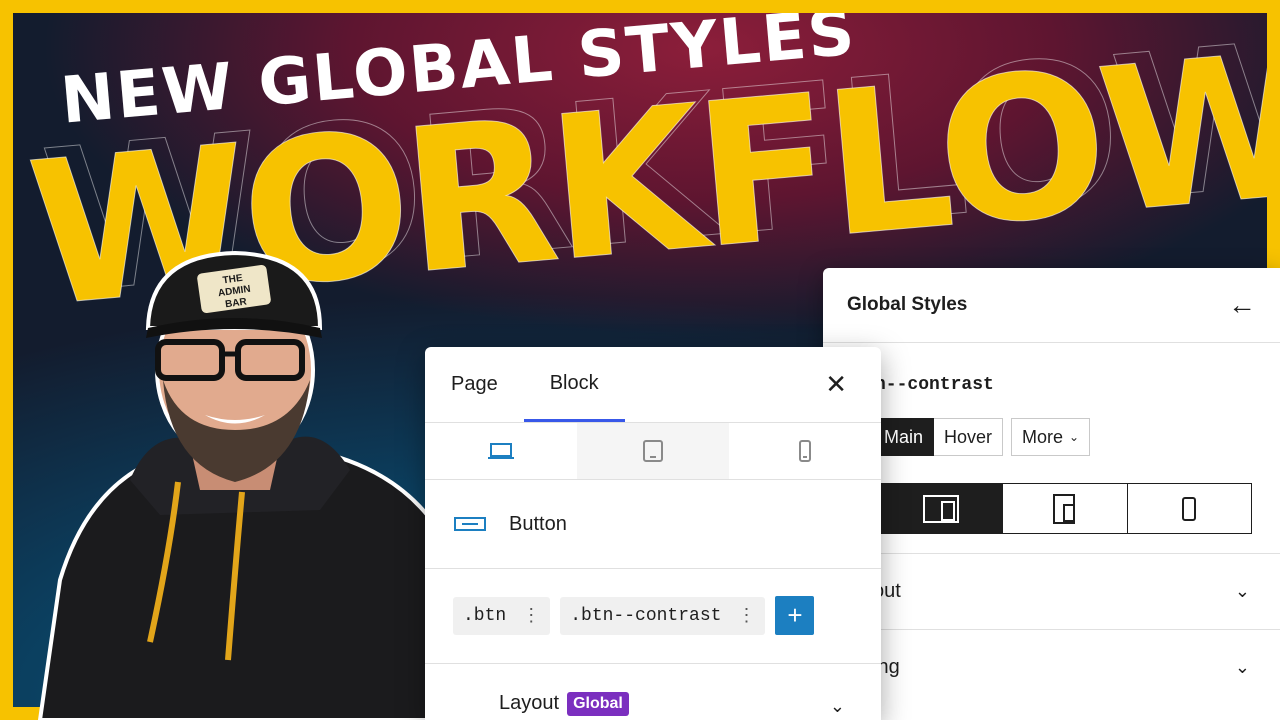 The width and height of the screenshot is (1280, 720). What do you see at coordinates (969, 437) in the screenshot?
I see `state-hover-button: Hover` at bounding box center [969, 437].